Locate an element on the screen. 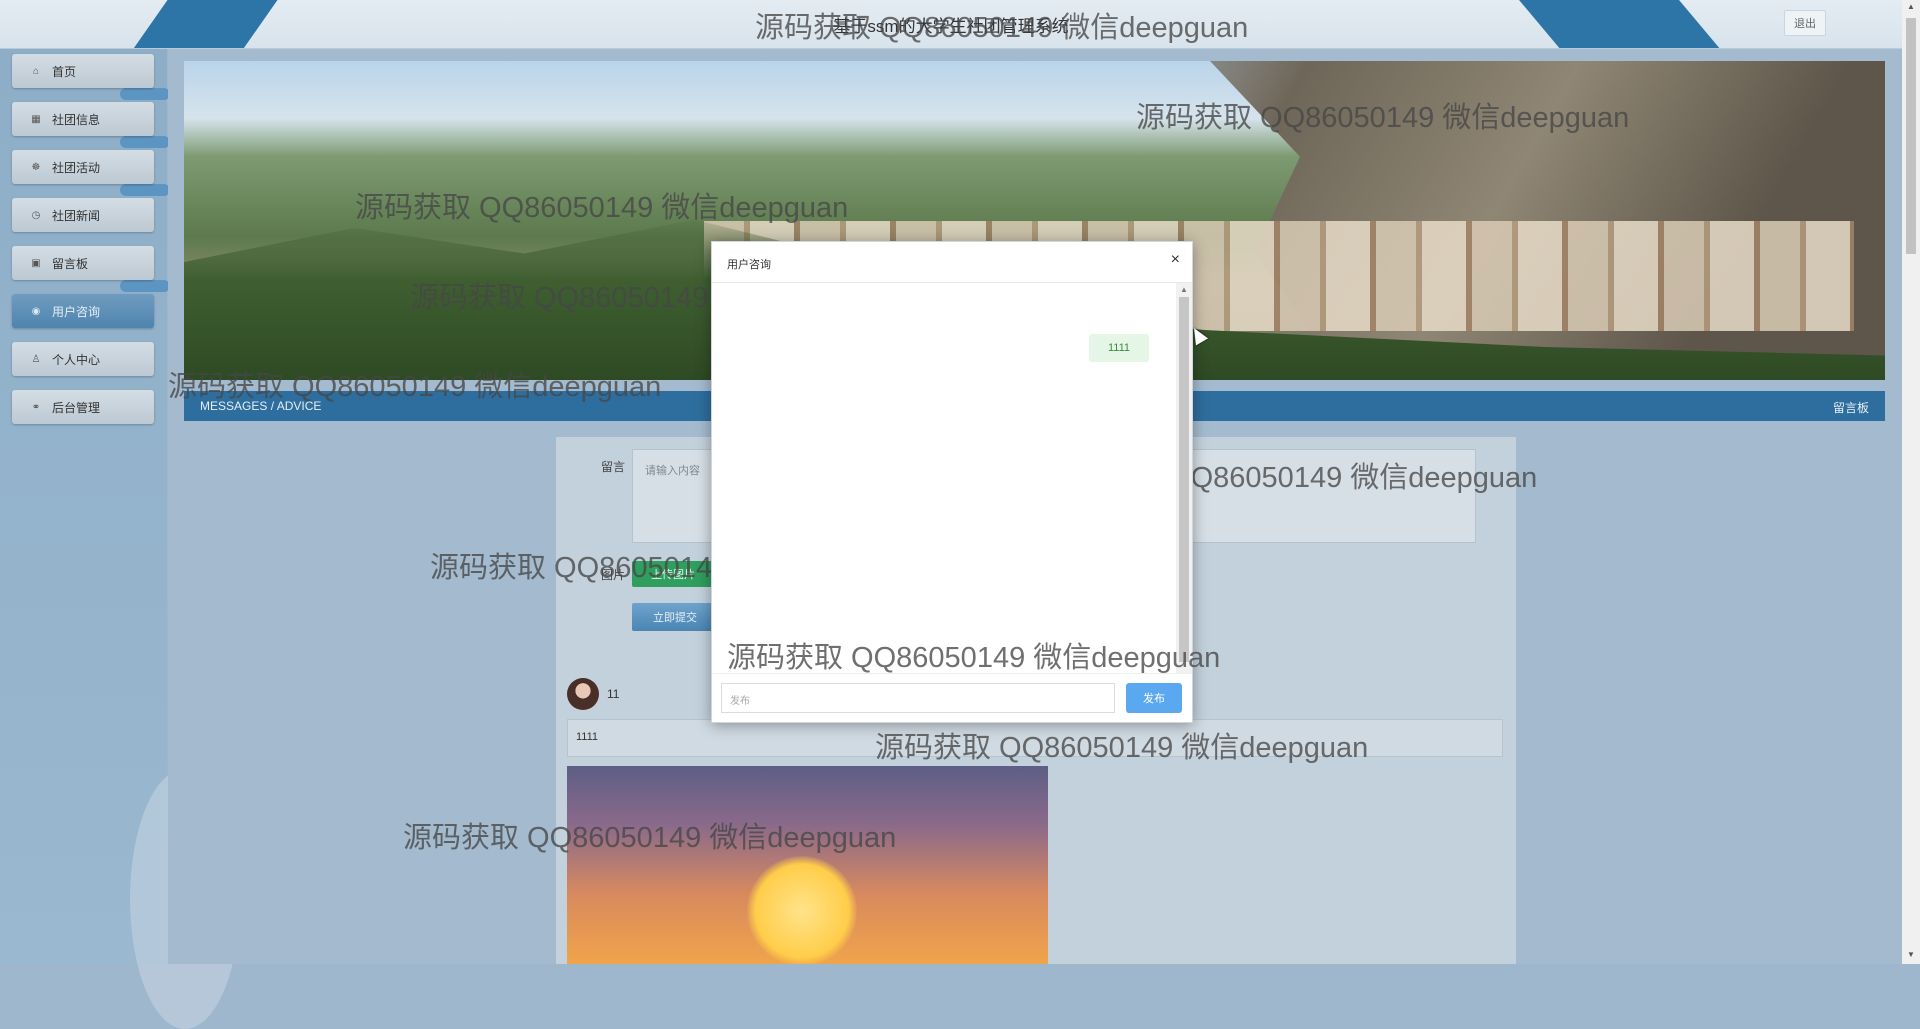  chat-message-bubble: 1111 is located at coordinates (1119, 348).